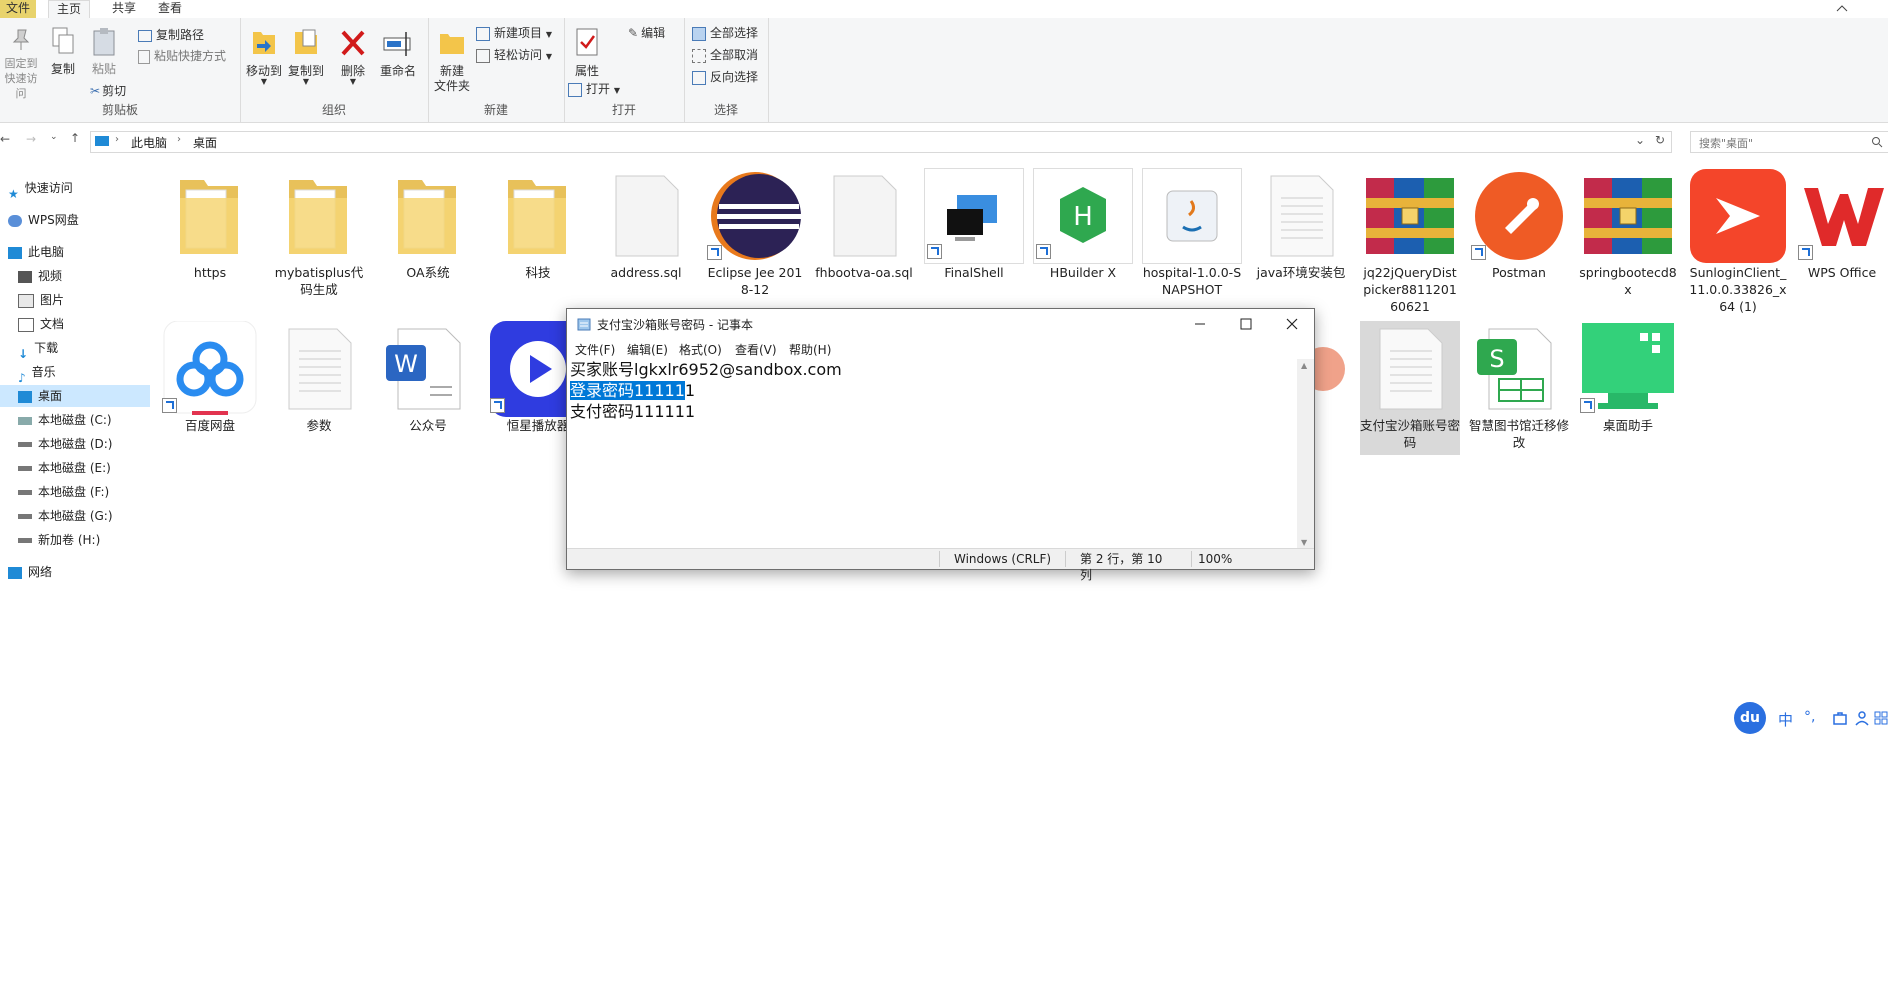 This screenshot has width=1888, height=992. I want to click on sidebar-item-drive-g: 本地磁盘 (G:), so click(75, 516).